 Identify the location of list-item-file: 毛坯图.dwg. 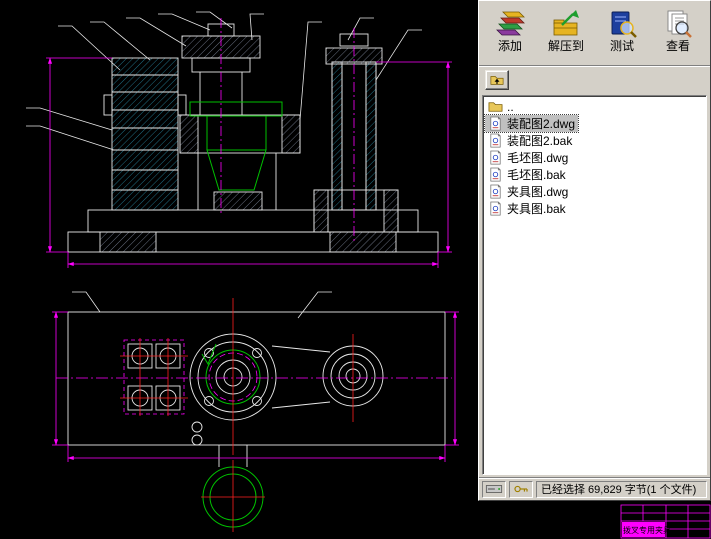
(528, 157).